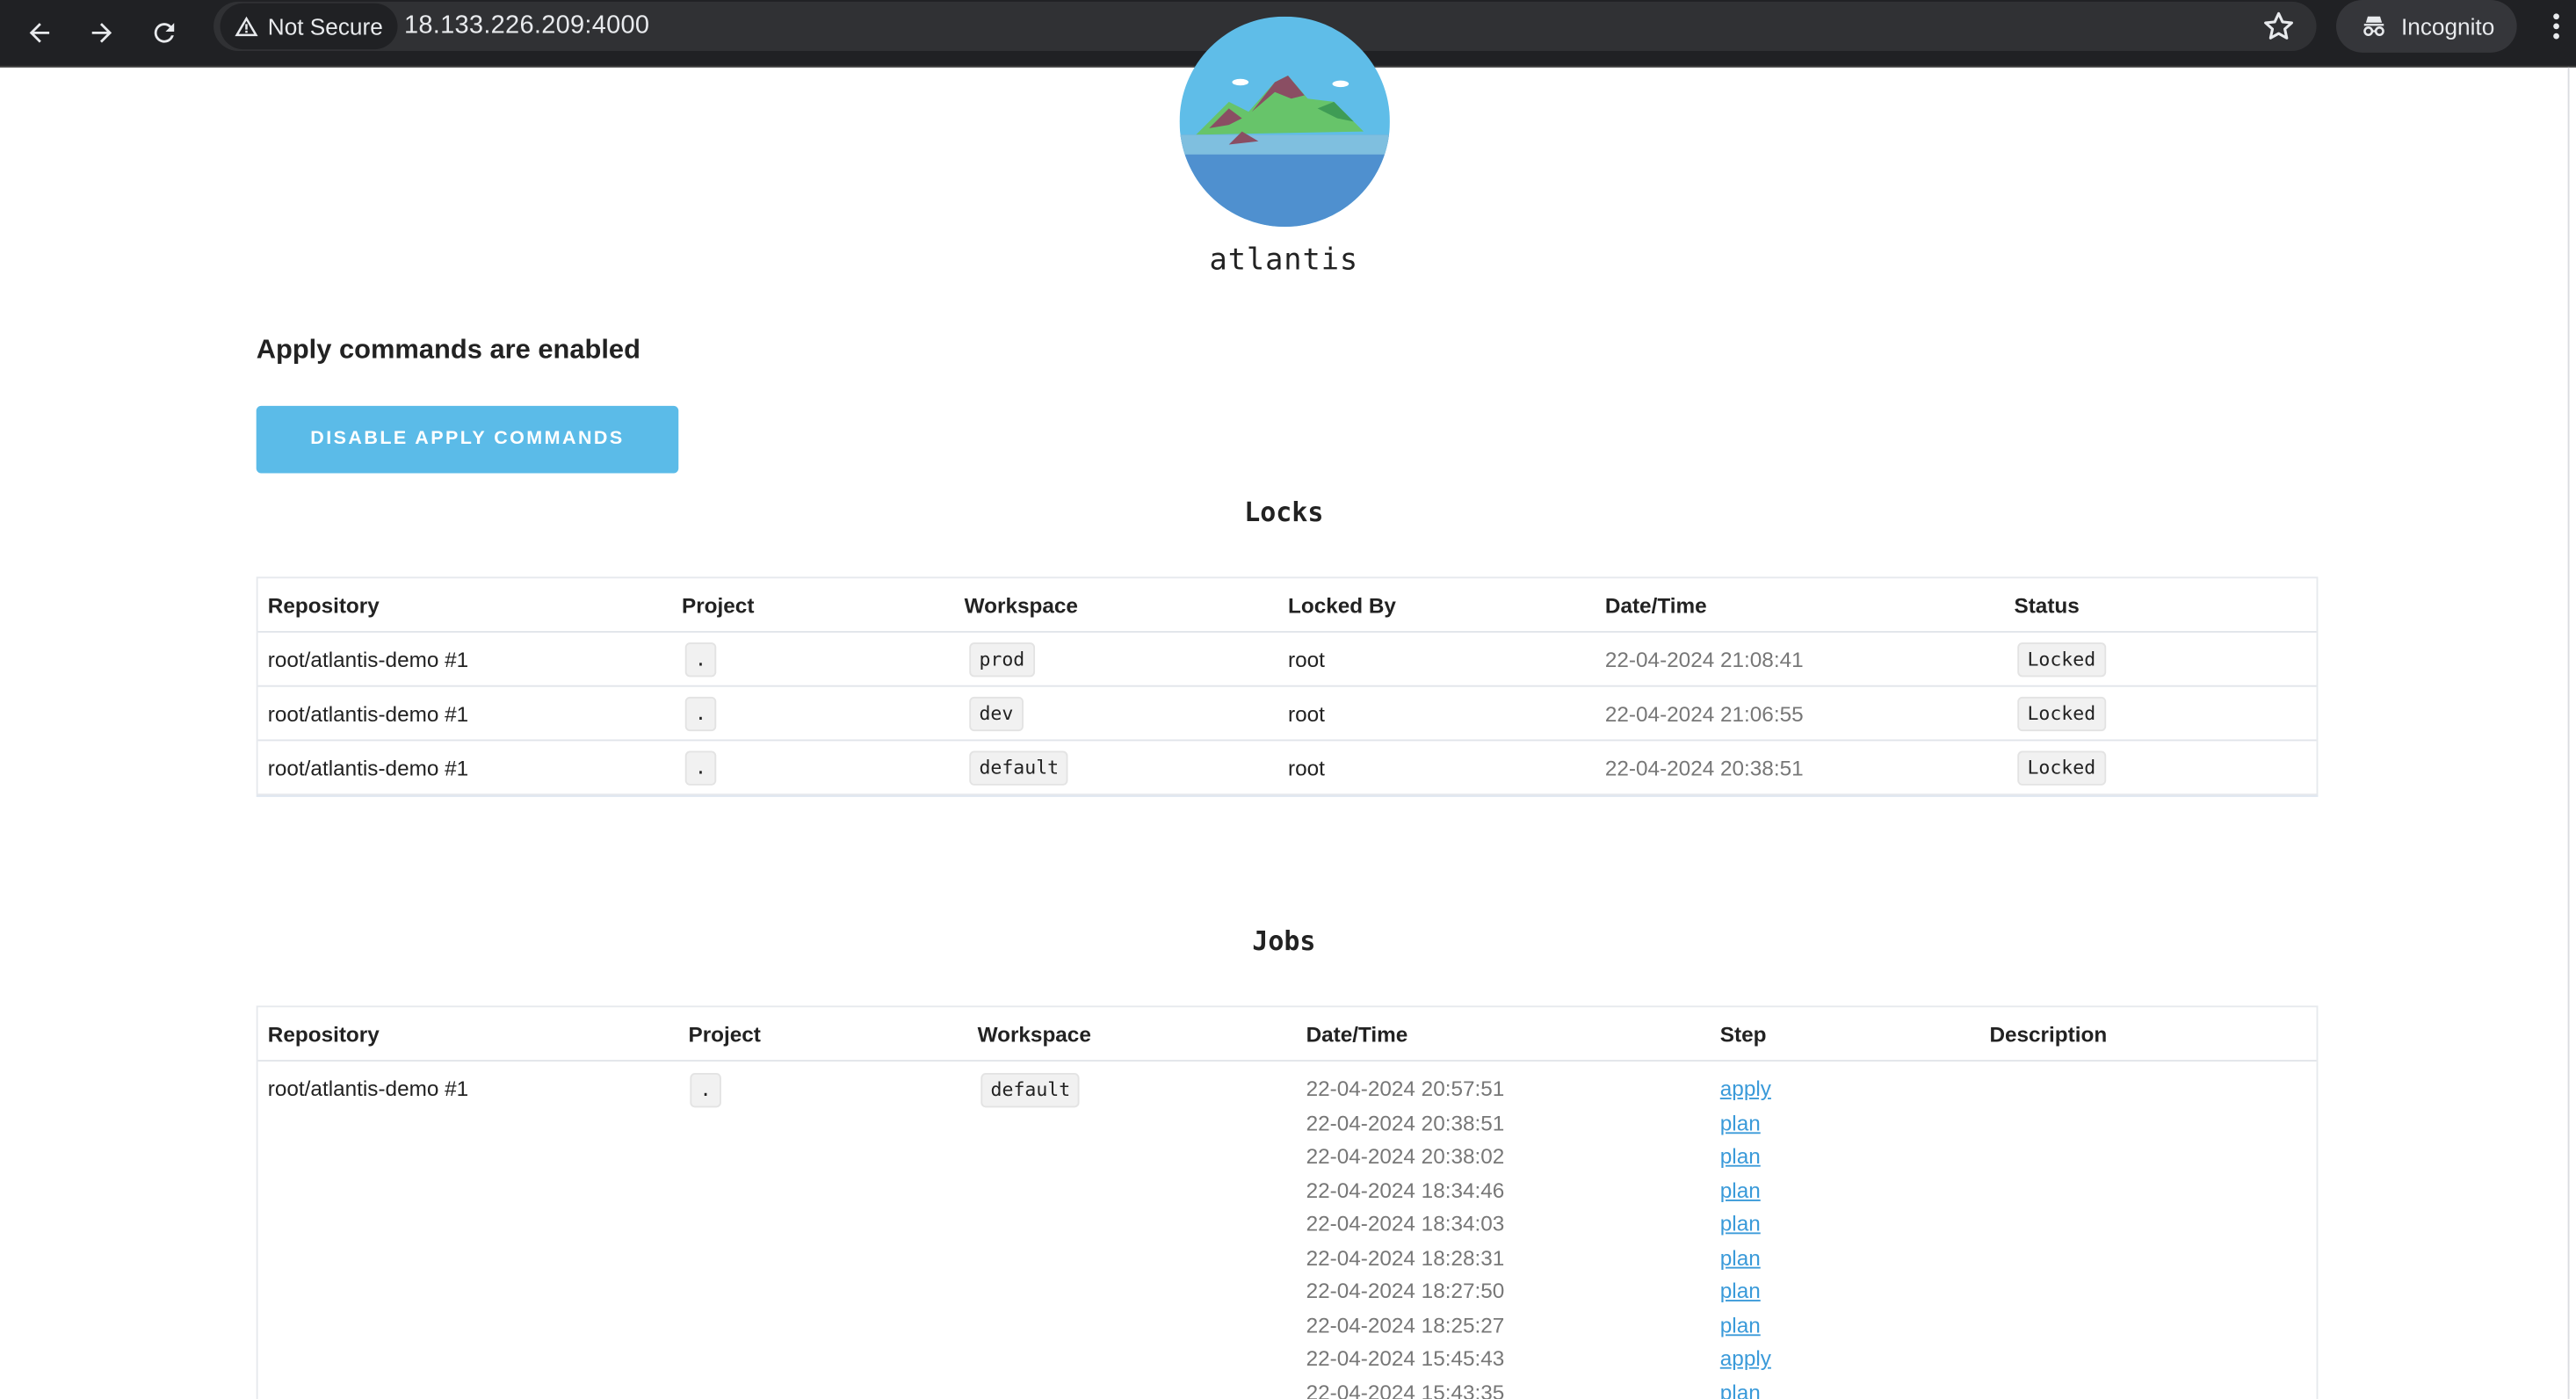  Describe the element at coordinates (1405, 1290) in the screenshot. I see `job-datetime: 22-04-2024 18:27:50` at that location.